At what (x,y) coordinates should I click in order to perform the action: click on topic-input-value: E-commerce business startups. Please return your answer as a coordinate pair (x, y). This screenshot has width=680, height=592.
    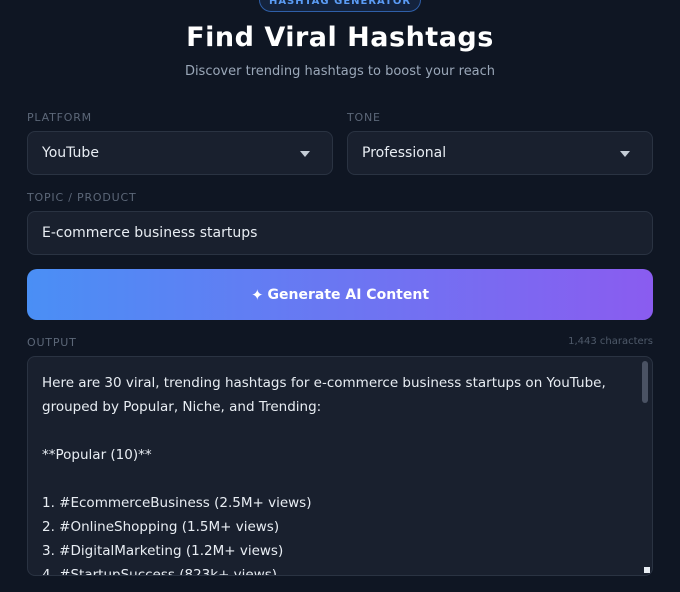
    Looking at the image, I should click on (150, 233).